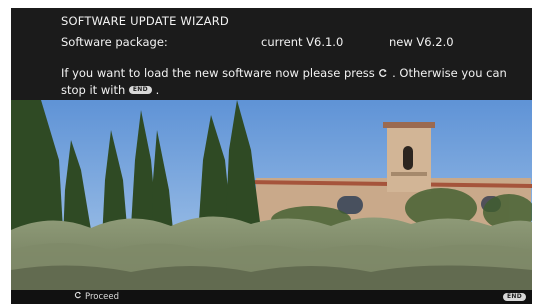 This screenshot has width=544, height=304. I want to click on wizard-title: SOFTWARE UPDATE WIZARD, so click(145, 21).